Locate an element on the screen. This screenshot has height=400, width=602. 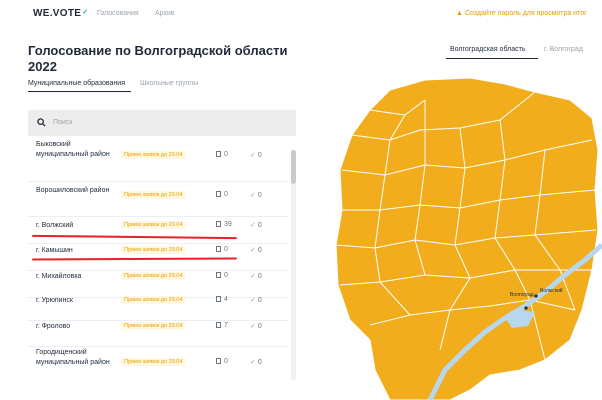
create-password-warning: ▲ Создайте пароль для просмотра итог is located at coordinates (521, 13).